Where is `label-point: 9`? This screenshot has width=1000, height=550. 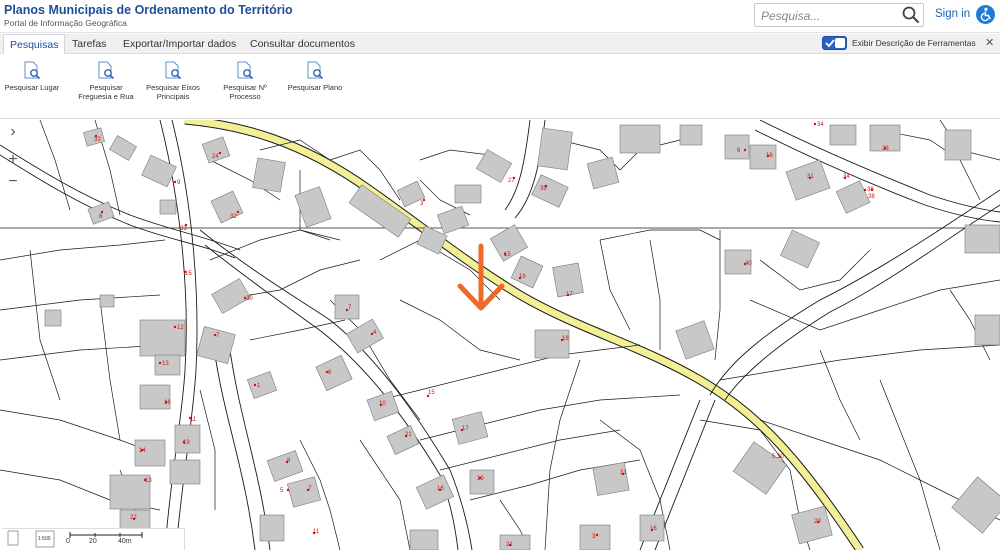 label-point: 9 is located at coordinates (177, 183).